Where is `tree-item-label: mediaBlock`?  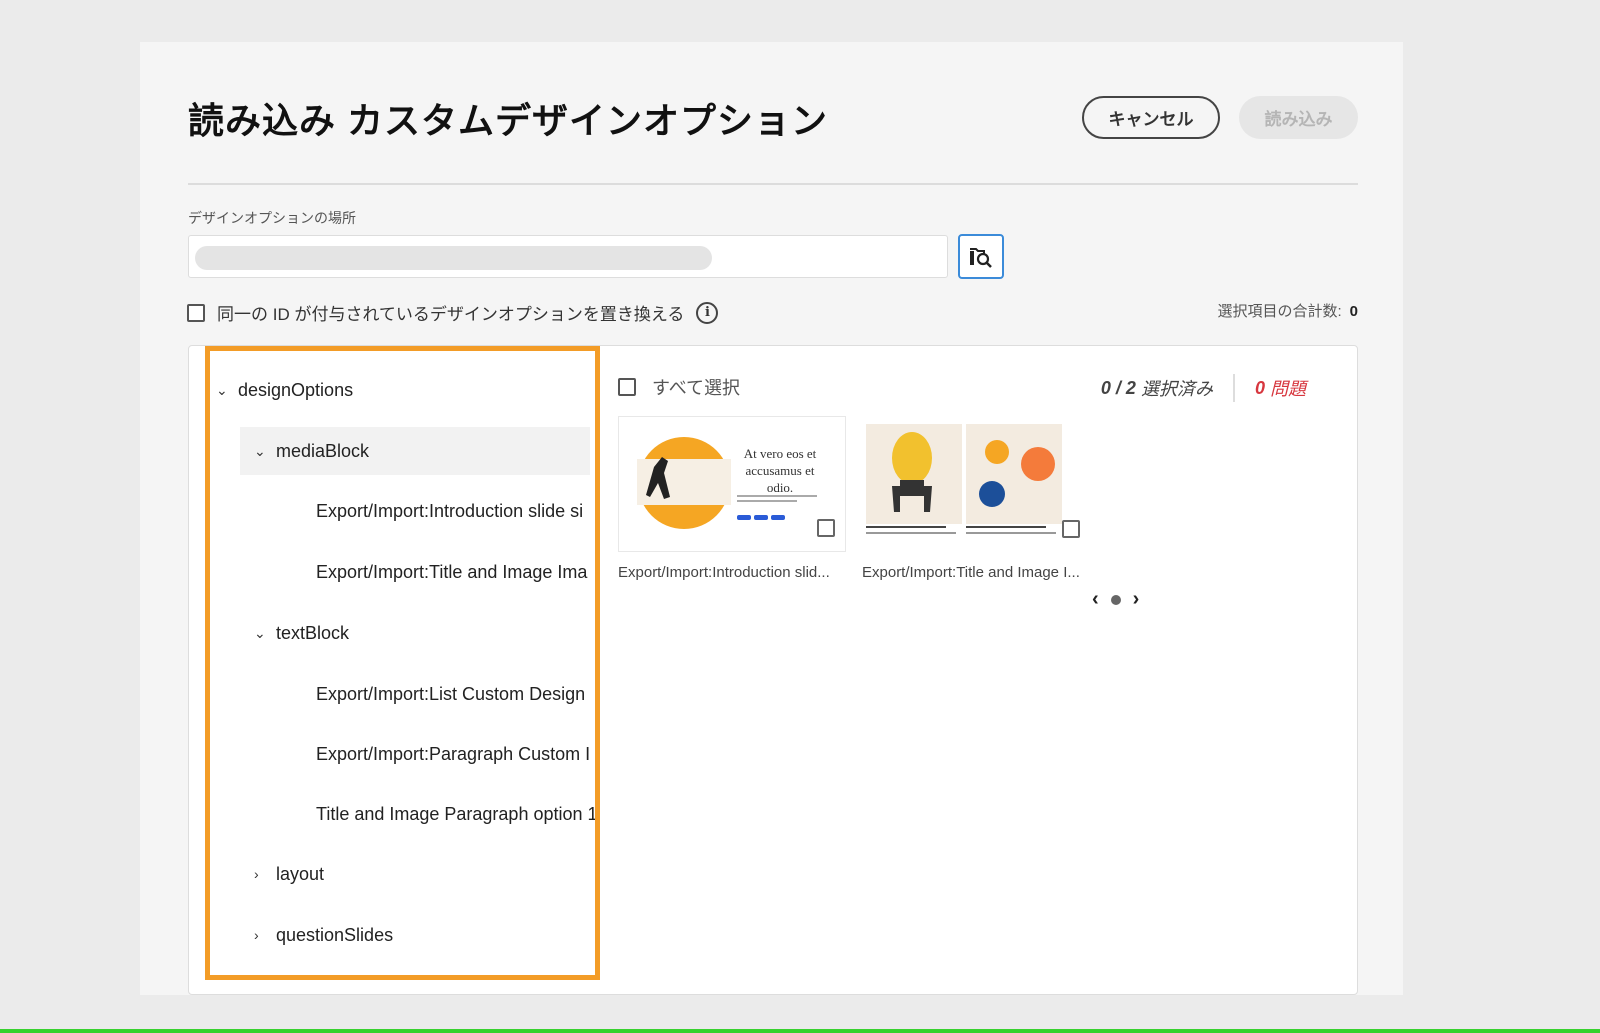
tree-item-label: mediaBlock is located at coordinates (323, 450).